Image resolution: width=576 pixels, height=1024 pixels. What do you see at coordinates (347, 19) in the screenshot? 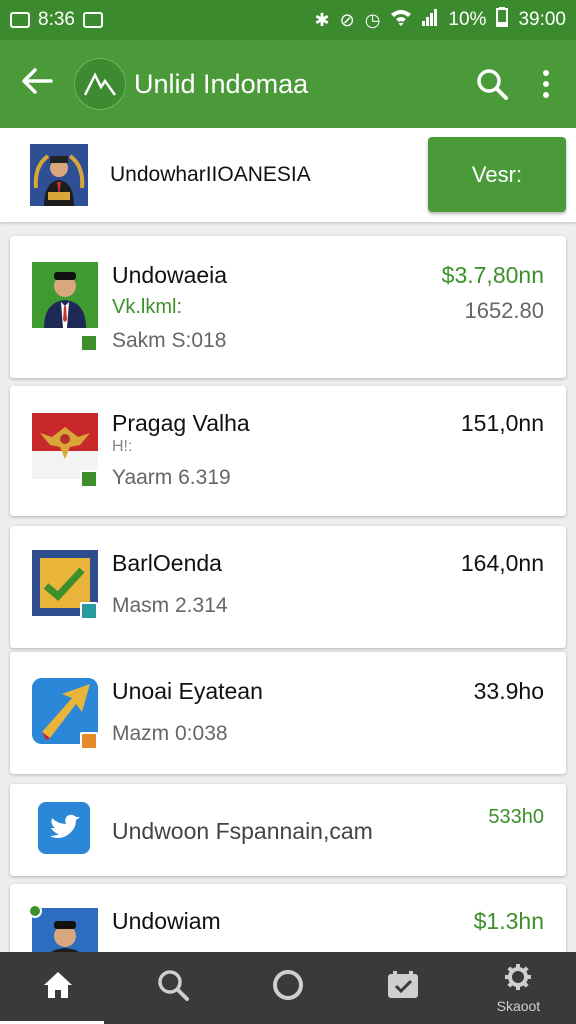
I see `no-sim-icon: ⊘` at bounding box center [347, 19].